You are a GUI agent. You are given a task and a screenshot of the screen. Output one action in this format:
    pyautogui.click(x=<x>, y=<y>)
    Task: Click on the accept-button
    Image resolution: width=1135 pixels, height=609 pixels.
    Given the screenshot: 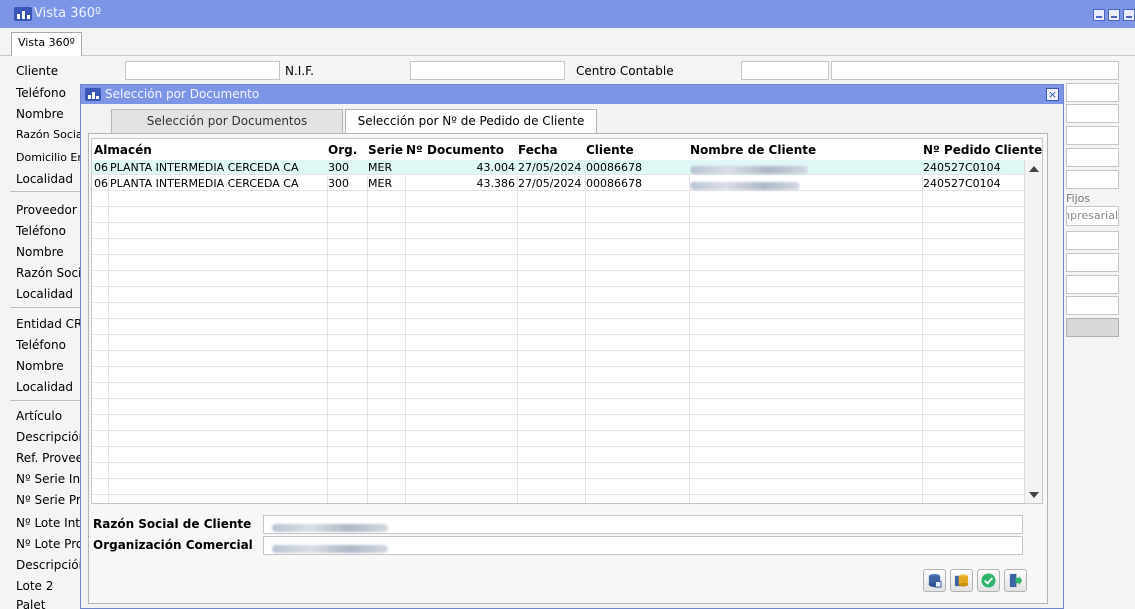 What is the action you would take?
    pyautogui.click(x=988, y=580)
    